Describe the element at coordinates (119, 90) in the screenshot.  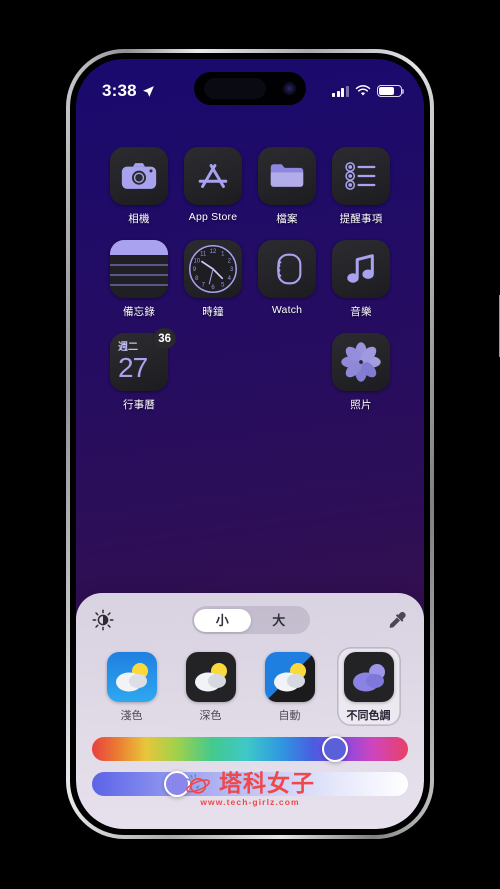
I see `clock-time: 3:38` at that location.